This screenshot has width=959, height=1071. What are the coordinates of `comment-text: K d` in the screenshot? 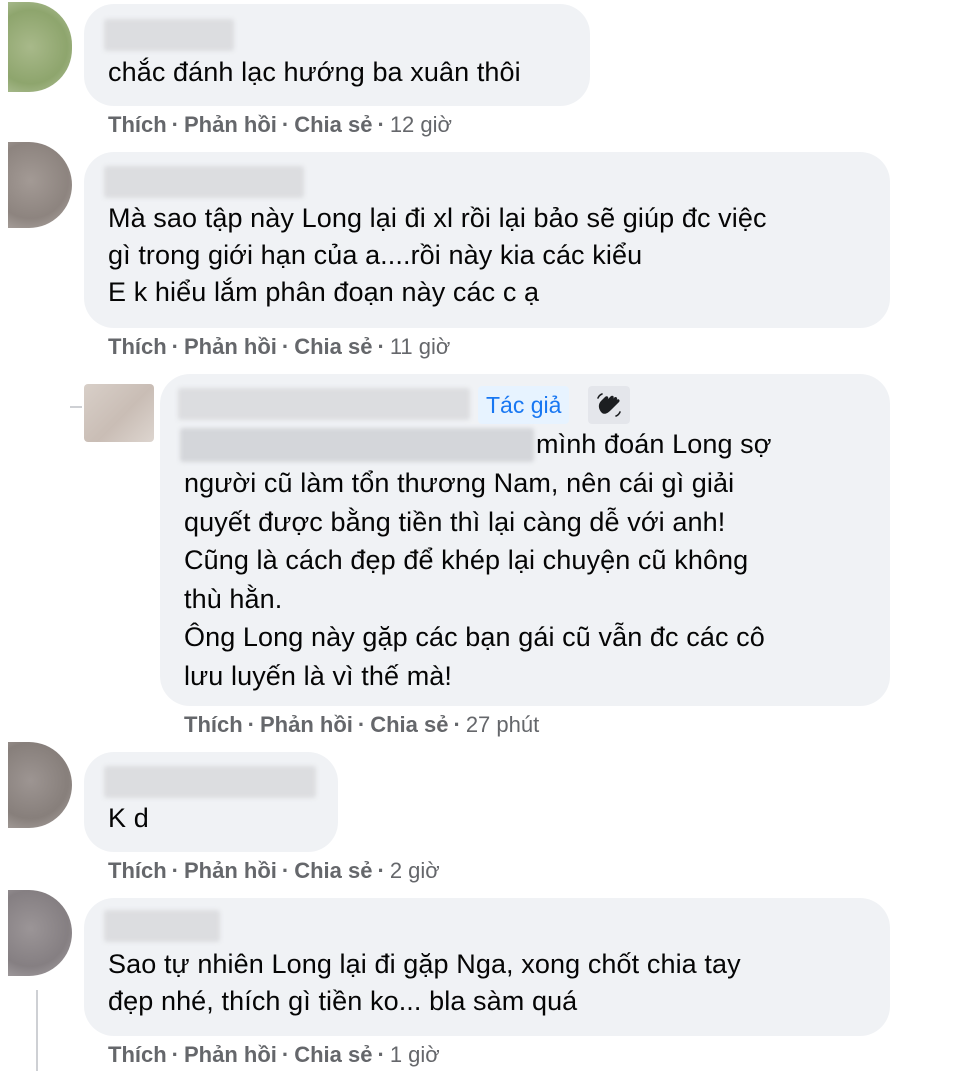 It's located at (128, 818).